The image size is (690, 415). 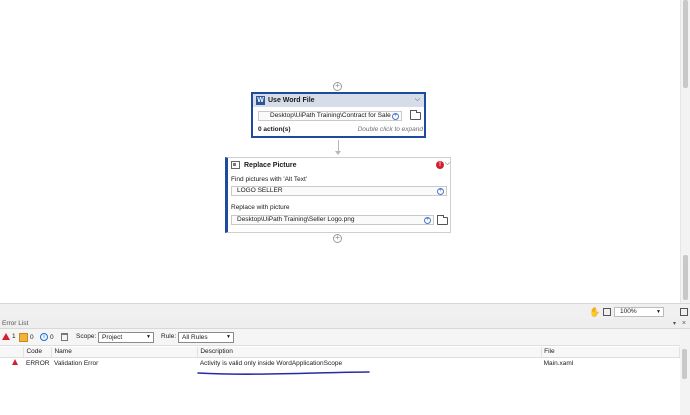 What do you see at coordinates (112, 337) in the screenshot?
I see `scope-value: Project` at bounding box center [112, 337].